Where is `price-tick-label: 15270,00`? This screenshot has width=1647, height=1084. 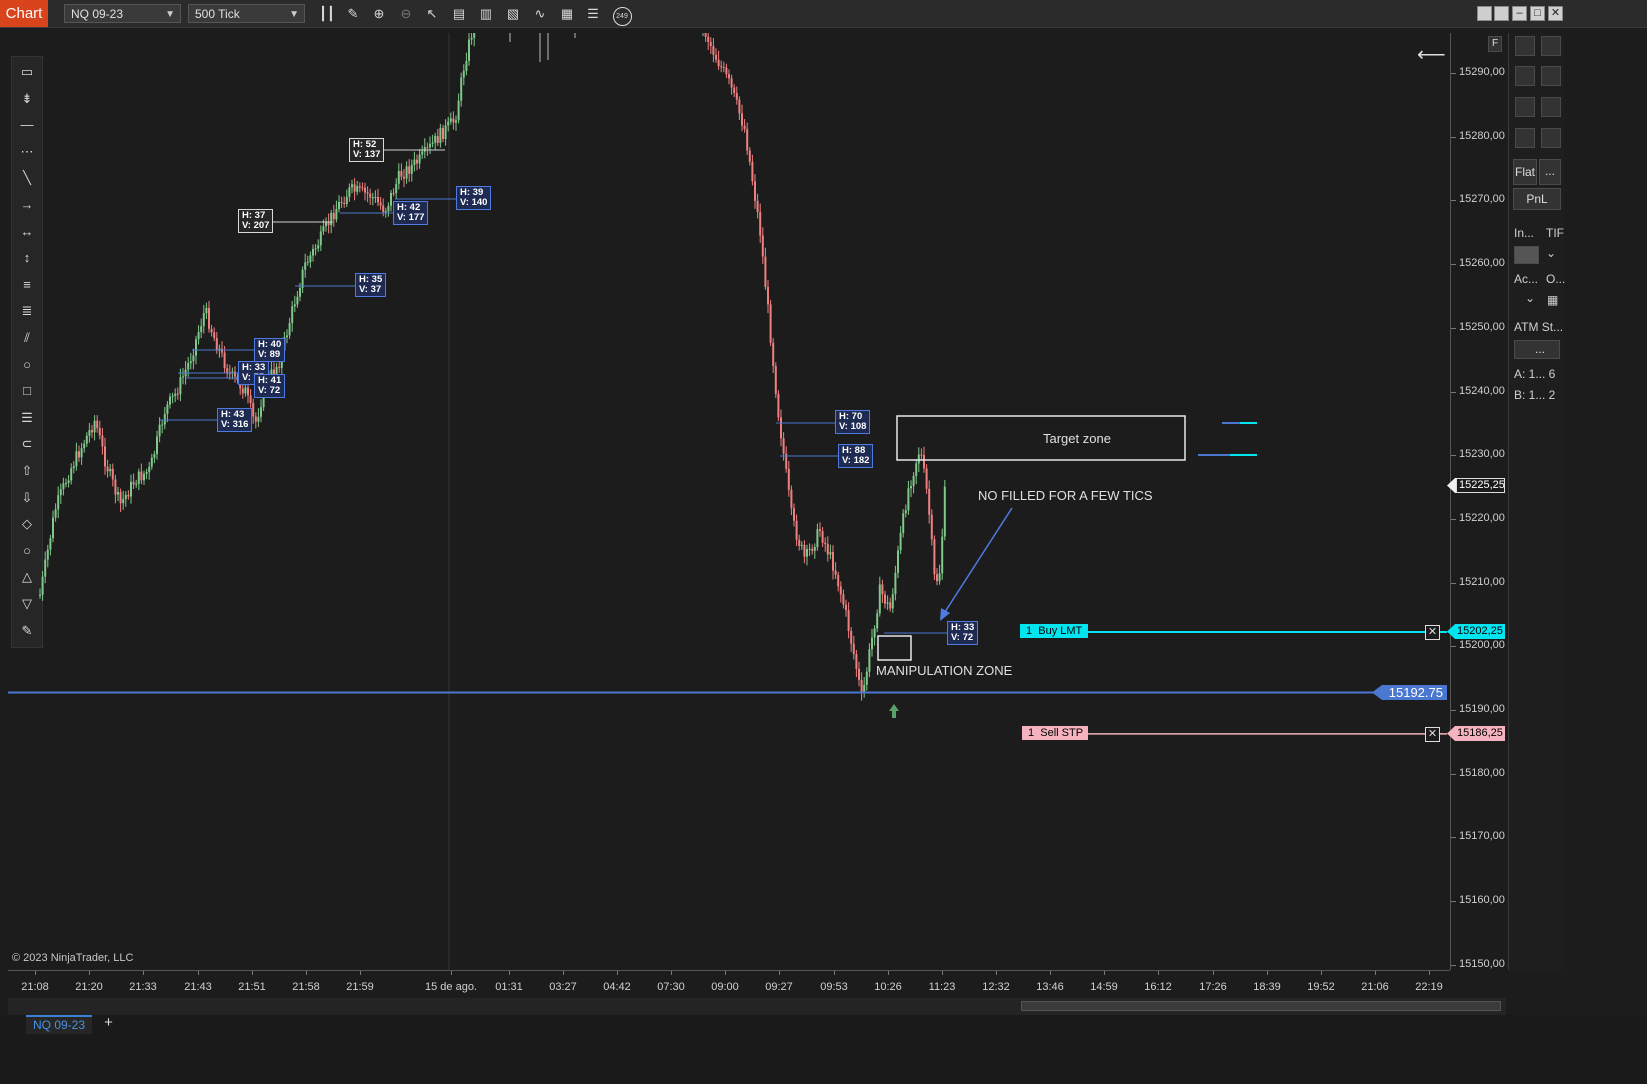 price-tick-label: 15270,00 is located at coordinates (1482, 199).